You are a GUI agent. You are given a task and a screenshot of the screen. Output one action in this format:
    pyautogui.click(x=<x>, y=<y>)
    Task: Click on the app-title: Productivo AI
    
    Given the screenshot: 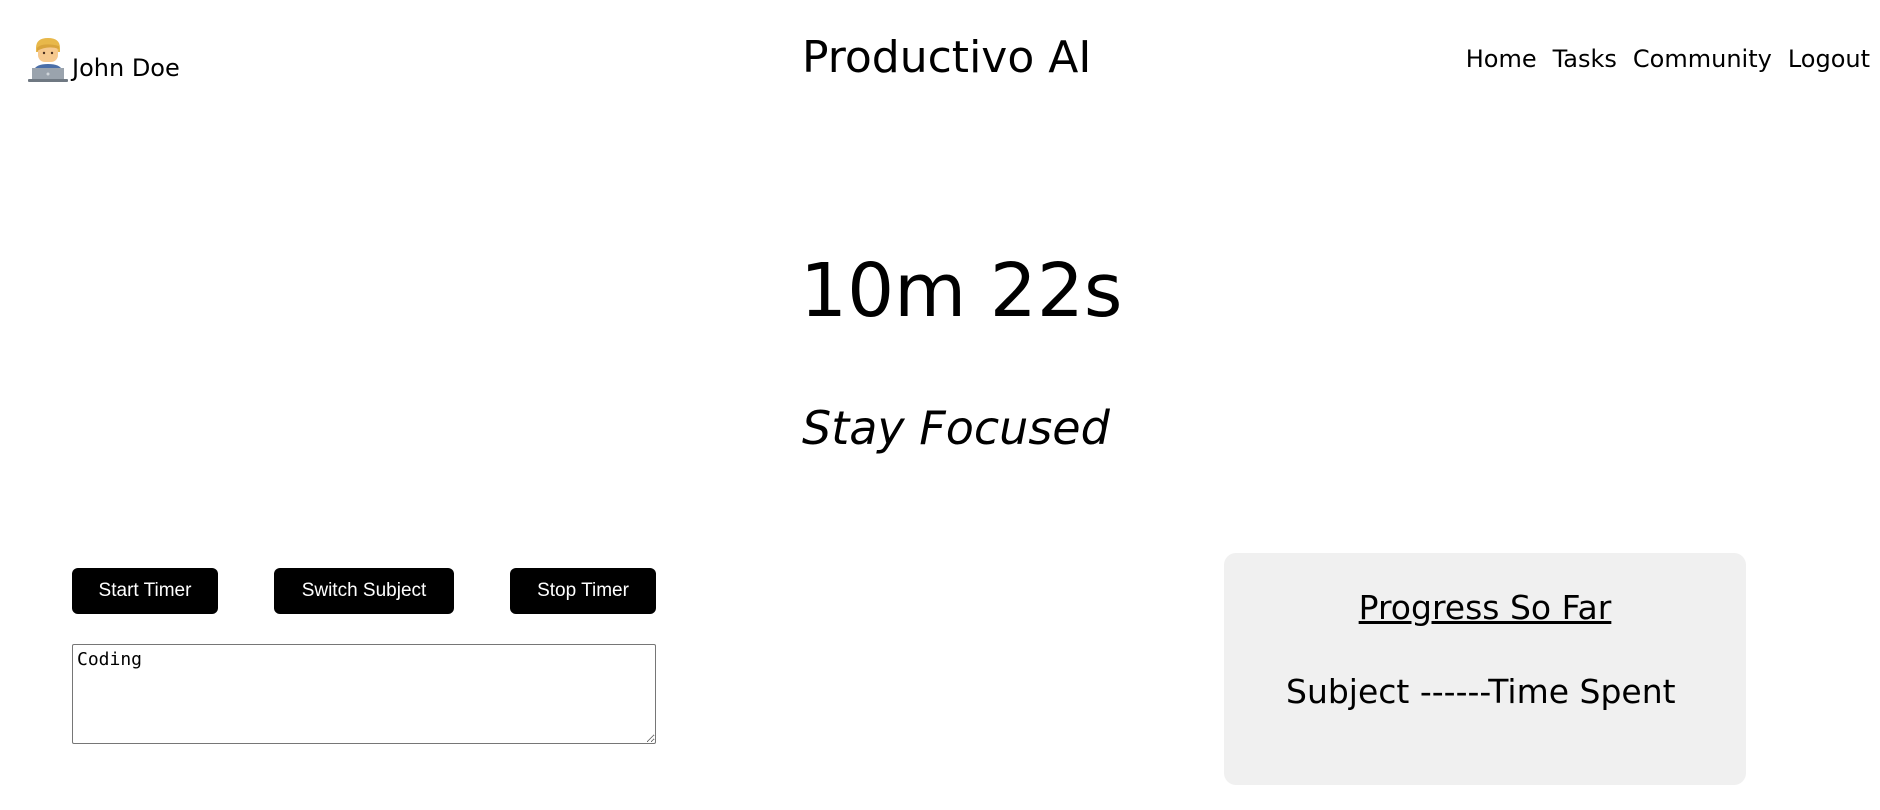 What is the action you would take?
    pyautogui.click(x=947, y=57)
    